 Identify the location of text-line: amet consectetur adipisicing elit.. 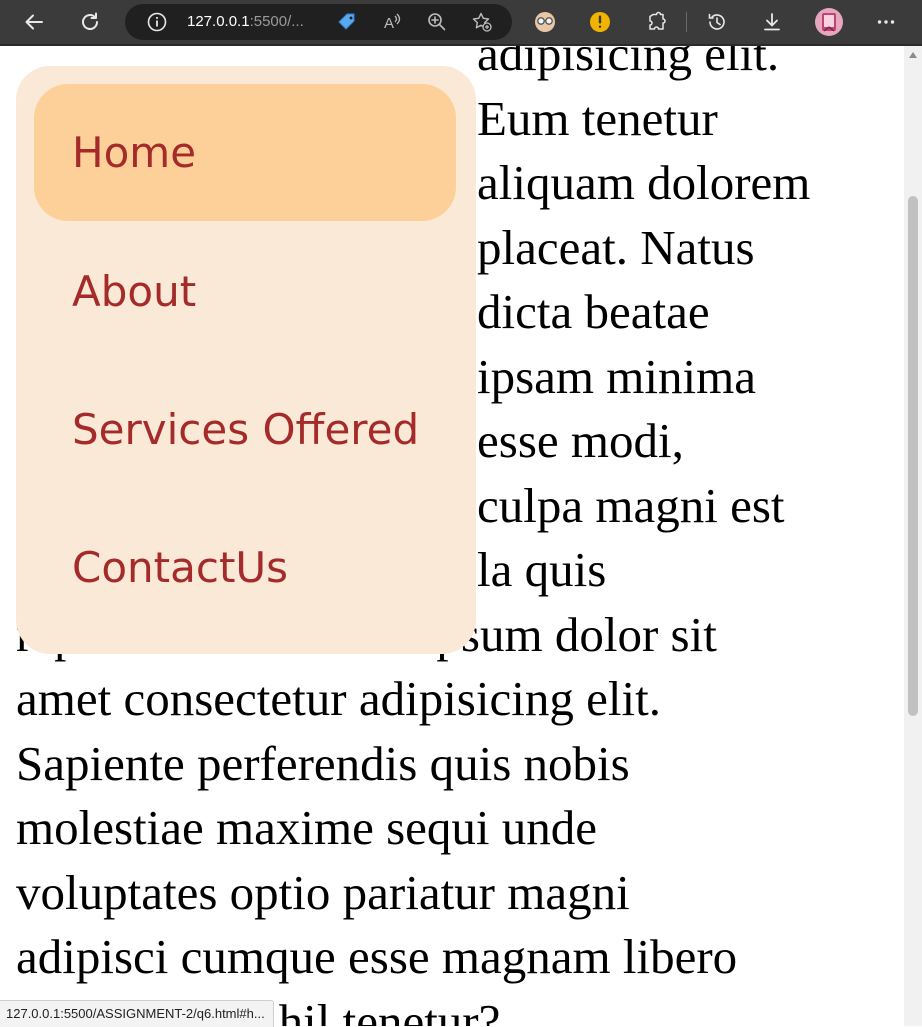
(338, 698).